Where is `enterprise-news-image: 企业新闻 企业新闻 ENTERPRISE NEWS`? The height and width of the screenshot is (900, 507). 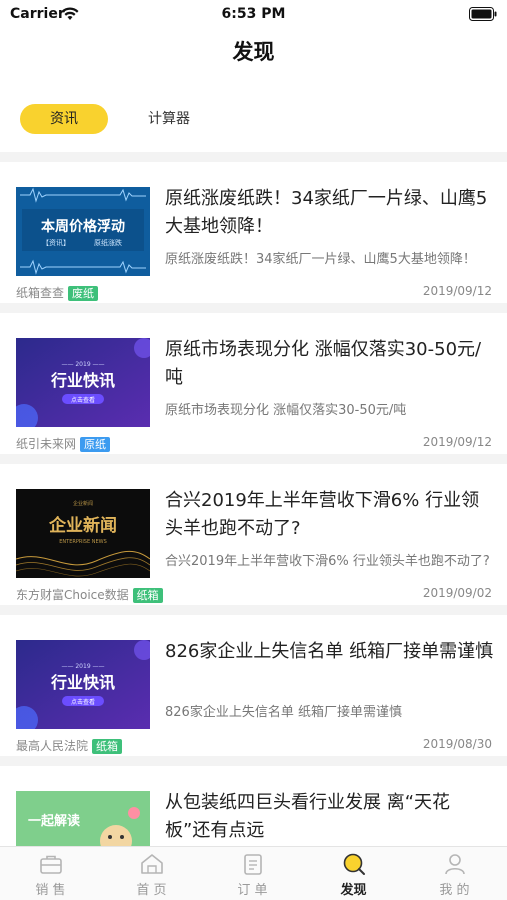
enterprise-news-image: 企业新闻 企业新闻 ENTERPRISE NEWS is located at coordinates (83, 533).